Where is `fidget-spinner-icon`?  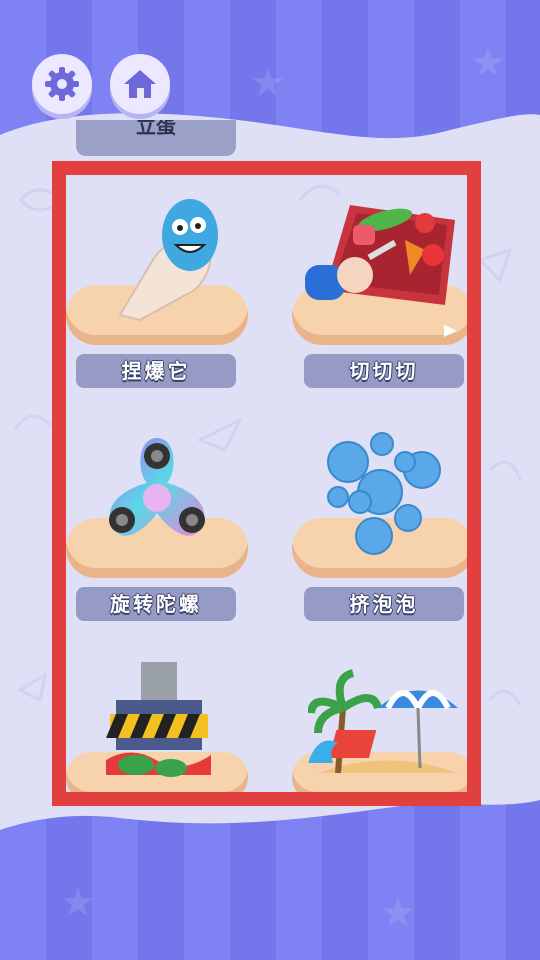
fidget-spinner-icon is located at coordinates (157, 487).